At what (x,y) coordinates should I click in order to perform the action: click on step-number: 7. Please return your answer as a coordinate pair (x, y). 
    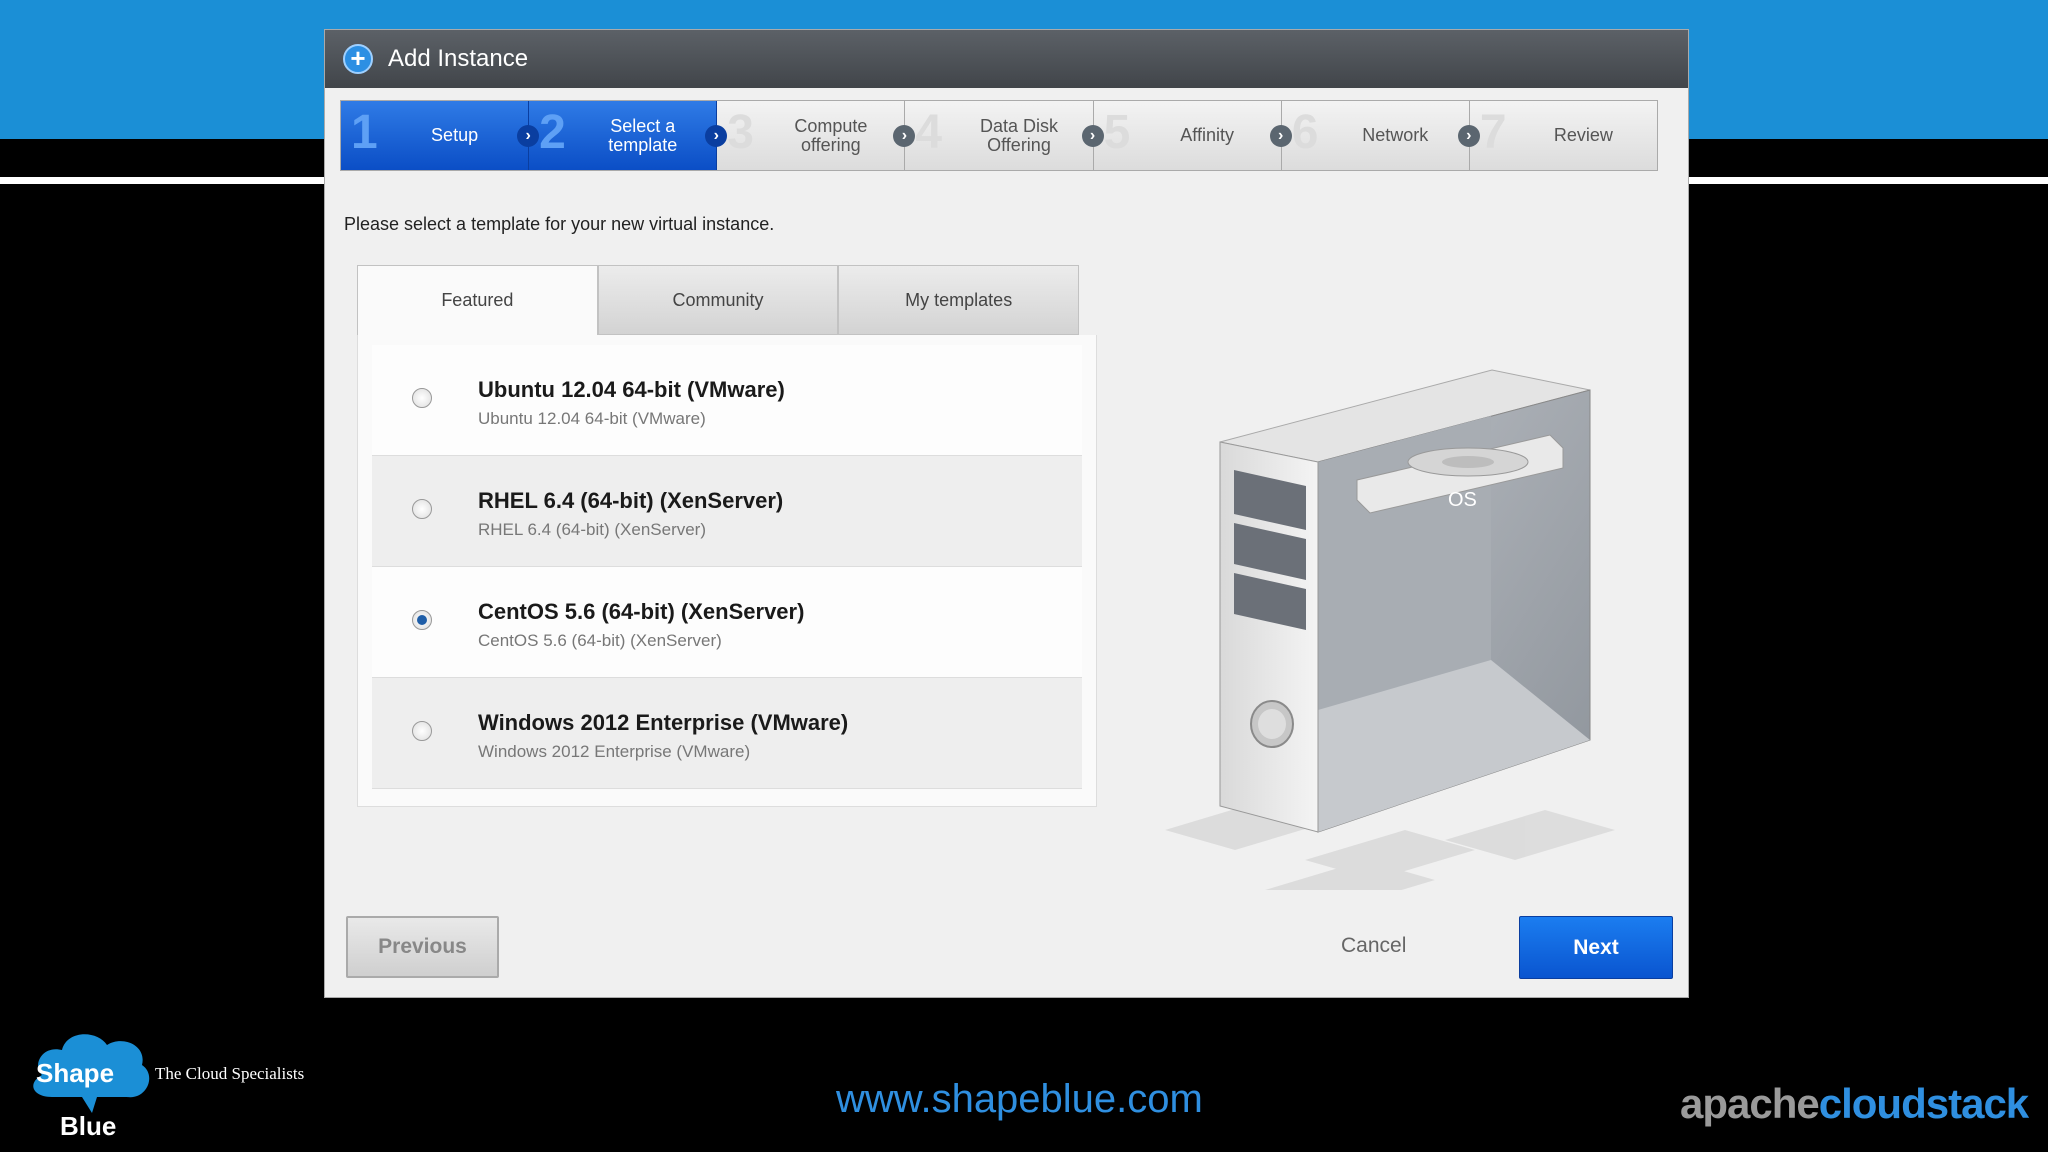
    Looking at the image, I should click on (1493, 132).